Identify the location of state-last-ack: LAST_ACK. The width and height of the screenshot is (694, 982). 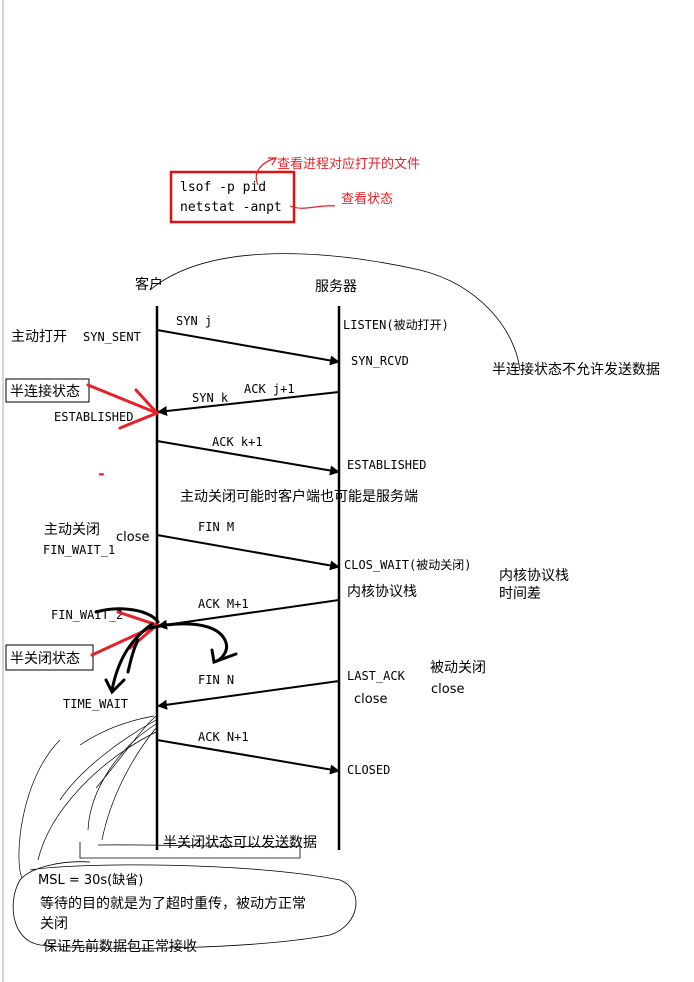
(376, 676).